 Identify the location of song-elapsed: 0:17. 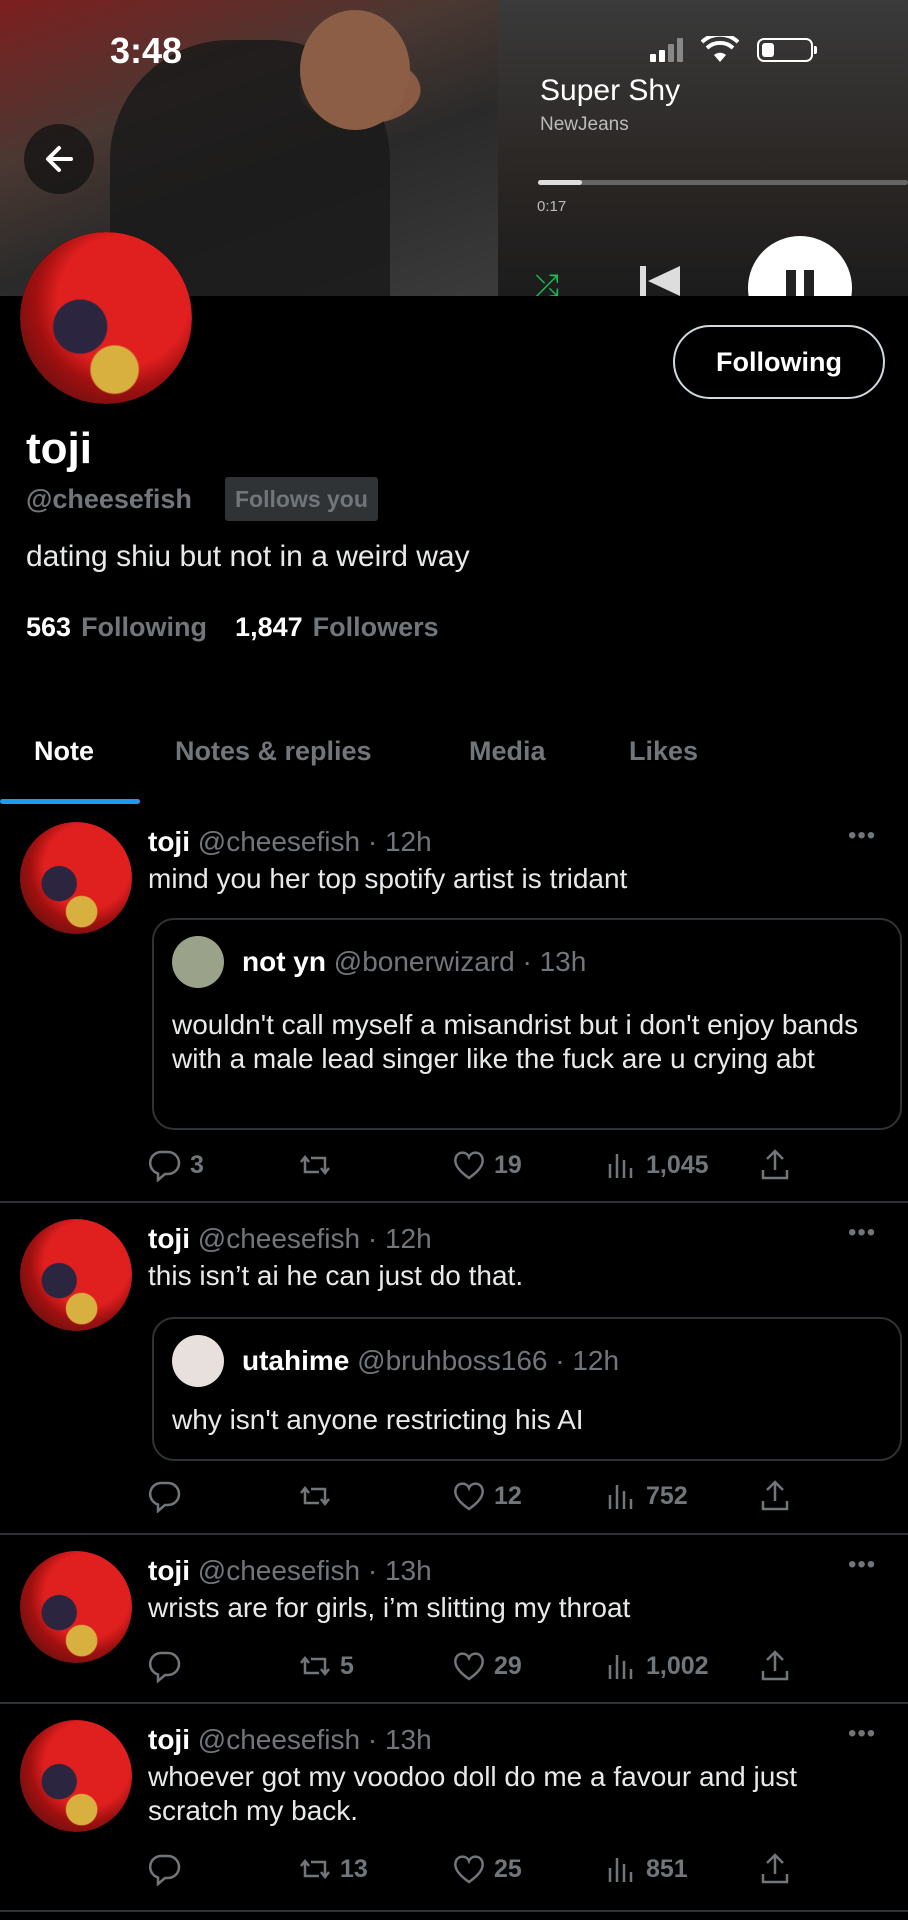
(552, 206).